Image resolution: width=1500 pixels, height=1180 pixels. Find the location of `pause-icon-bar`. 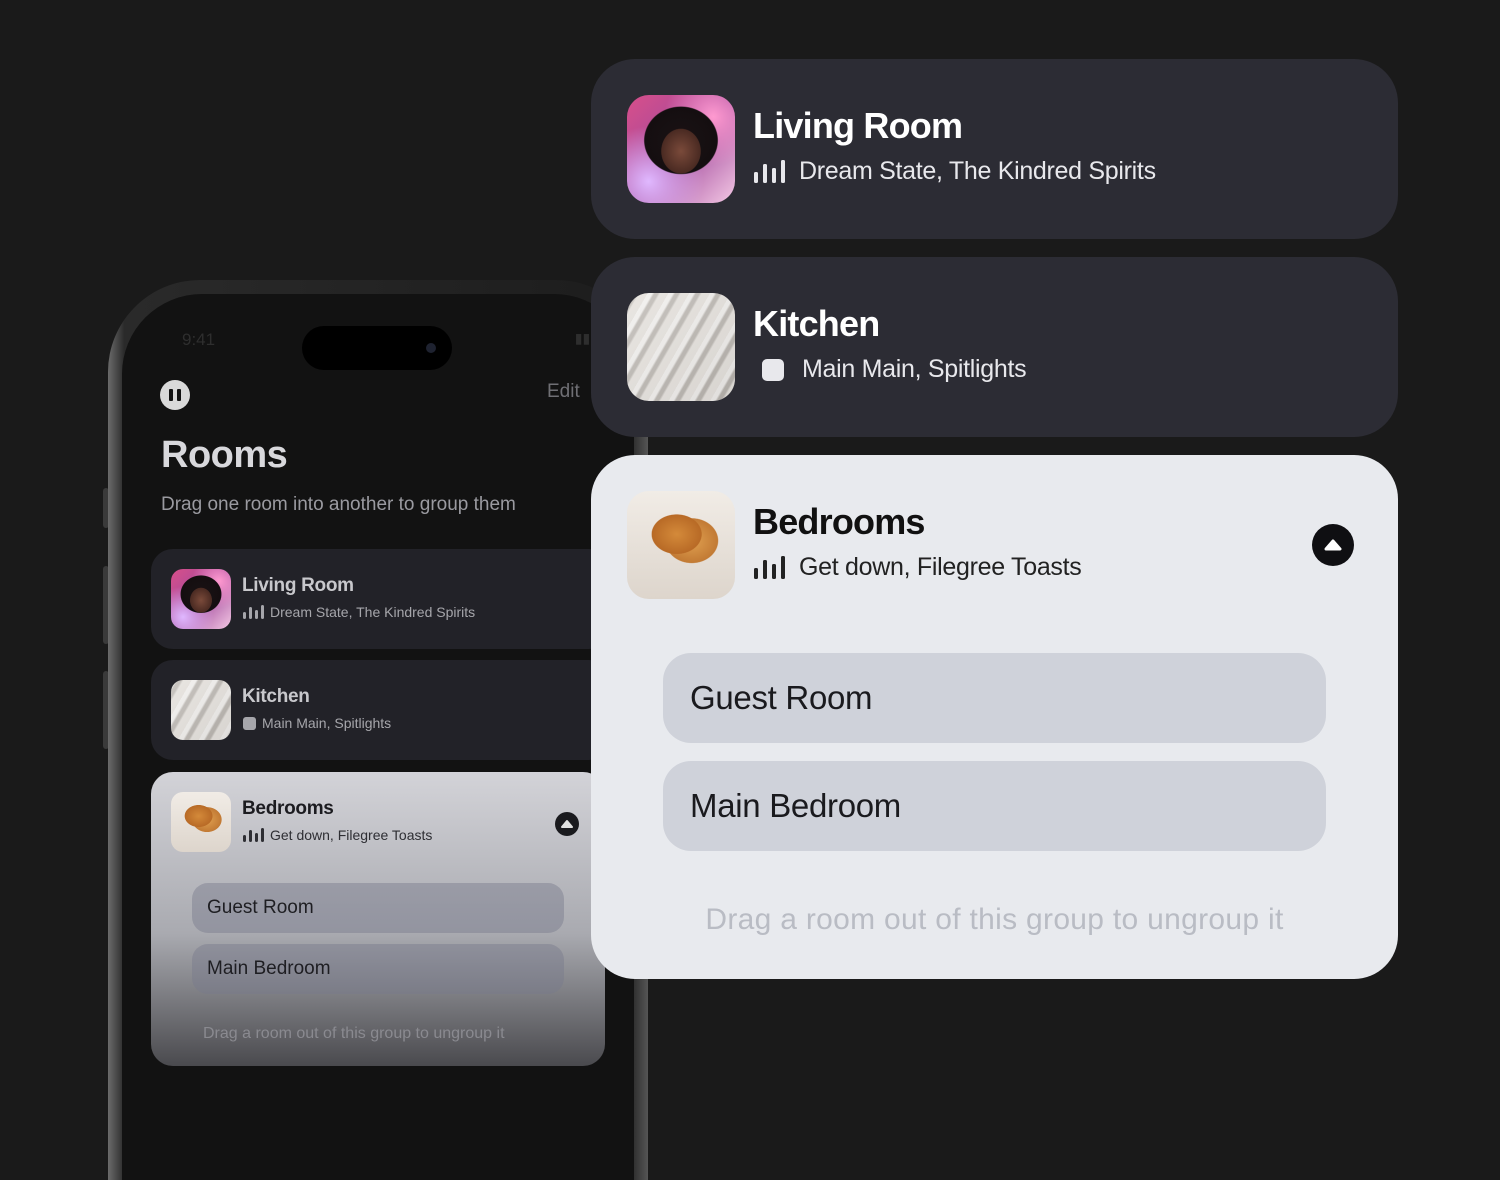

pause-icon-bar is located at coordinates (179, 395).